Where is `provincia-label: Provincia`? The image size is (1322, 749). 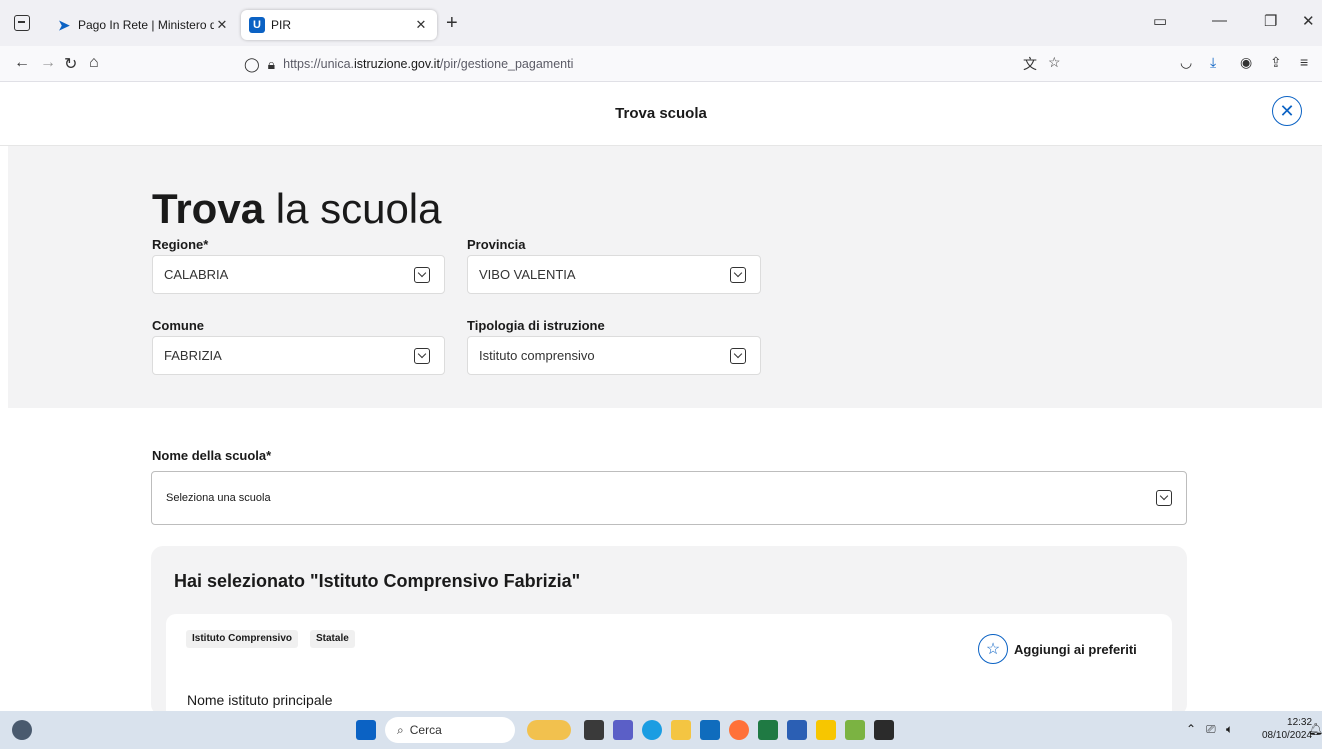
provincia-label: Provincia is located at coordinates (496, 244).